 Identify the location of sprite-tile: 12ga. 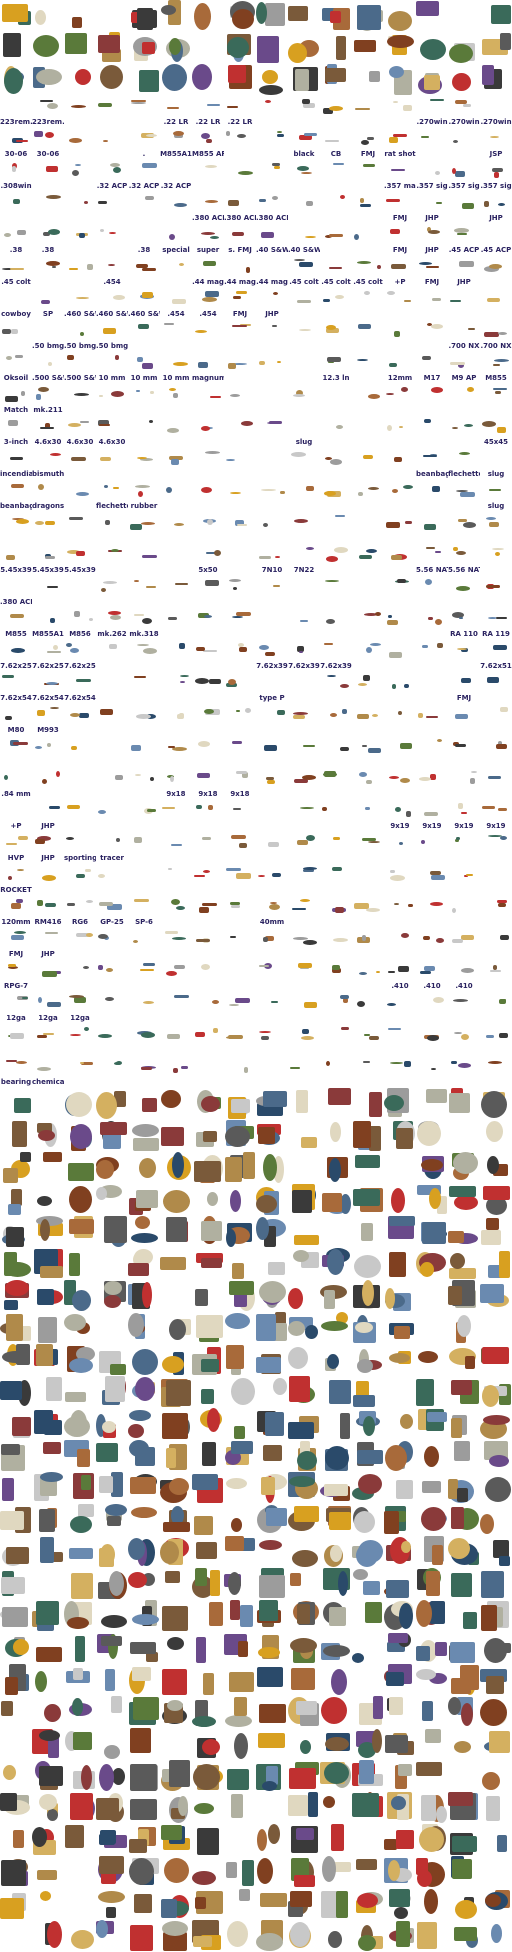
(80, 1008).